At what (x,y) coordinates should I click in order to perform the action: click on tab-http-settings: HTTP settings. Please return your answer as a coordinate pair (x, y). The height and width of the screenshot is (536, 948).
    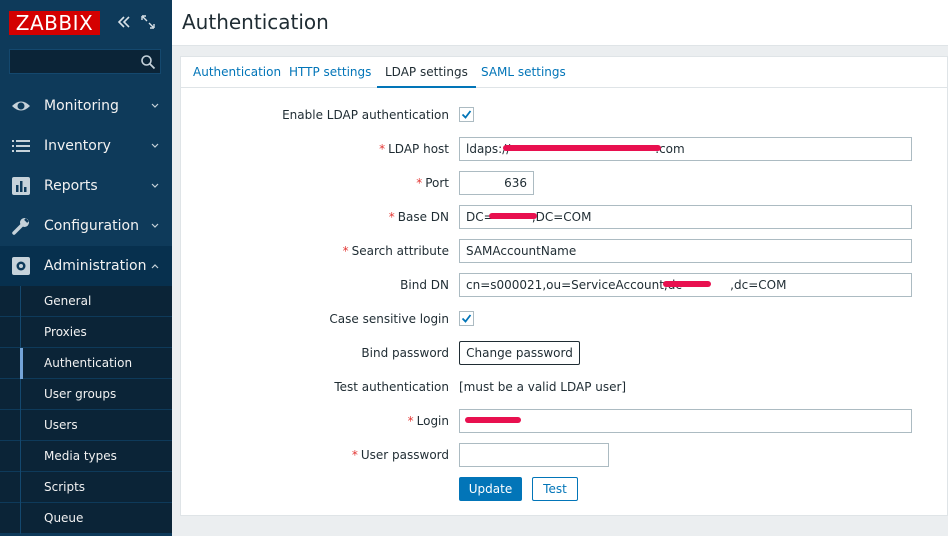
    Looking at the image, I should click on (330, 72).